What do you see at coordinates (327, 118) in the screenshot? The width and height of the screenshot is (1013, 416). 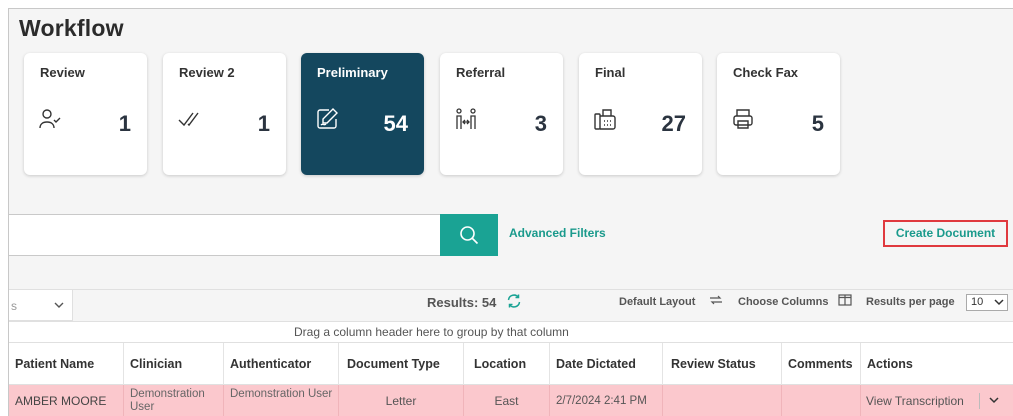 I see `edit-document-icon` at bounding box center [327, 118].